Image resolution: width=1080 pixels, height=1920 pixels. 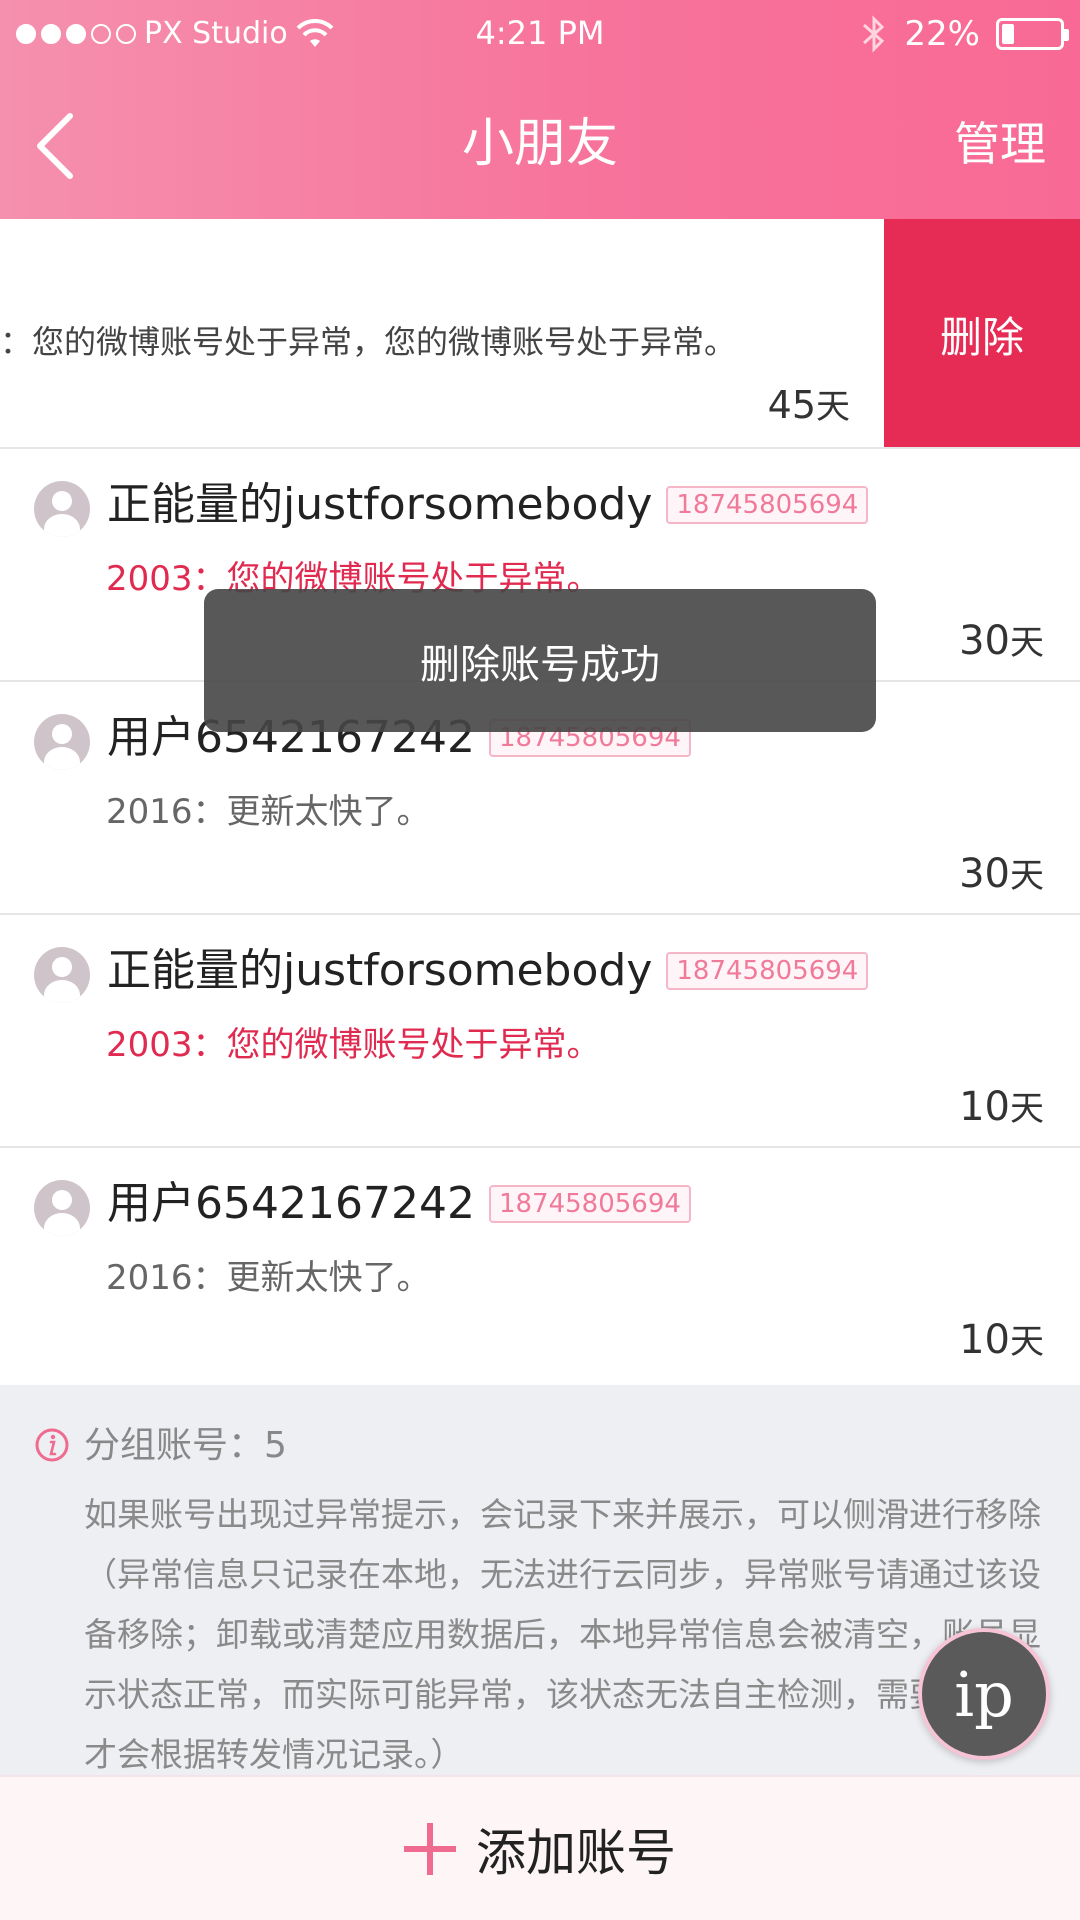 What do you see at coordinates (52, 1445) in the screenshot?
I see `info-icon` at bounding box center [52, 1445].